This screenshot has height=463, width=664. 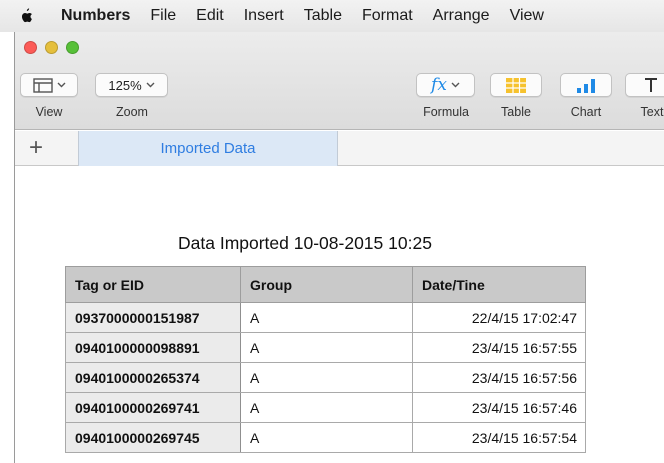 What do you see at coordinates (210, 16) in the screenshot?
I see `menu-edit: Edit` at bounding box center [210, 16].